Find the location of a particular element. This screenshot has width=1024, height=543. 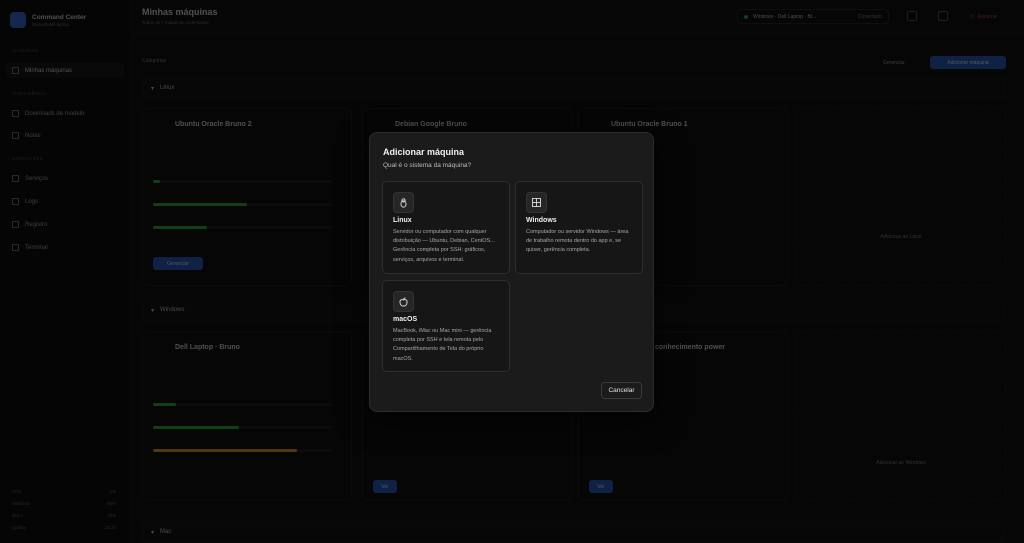

option-title: Windows is located at coordinates (541, 220).